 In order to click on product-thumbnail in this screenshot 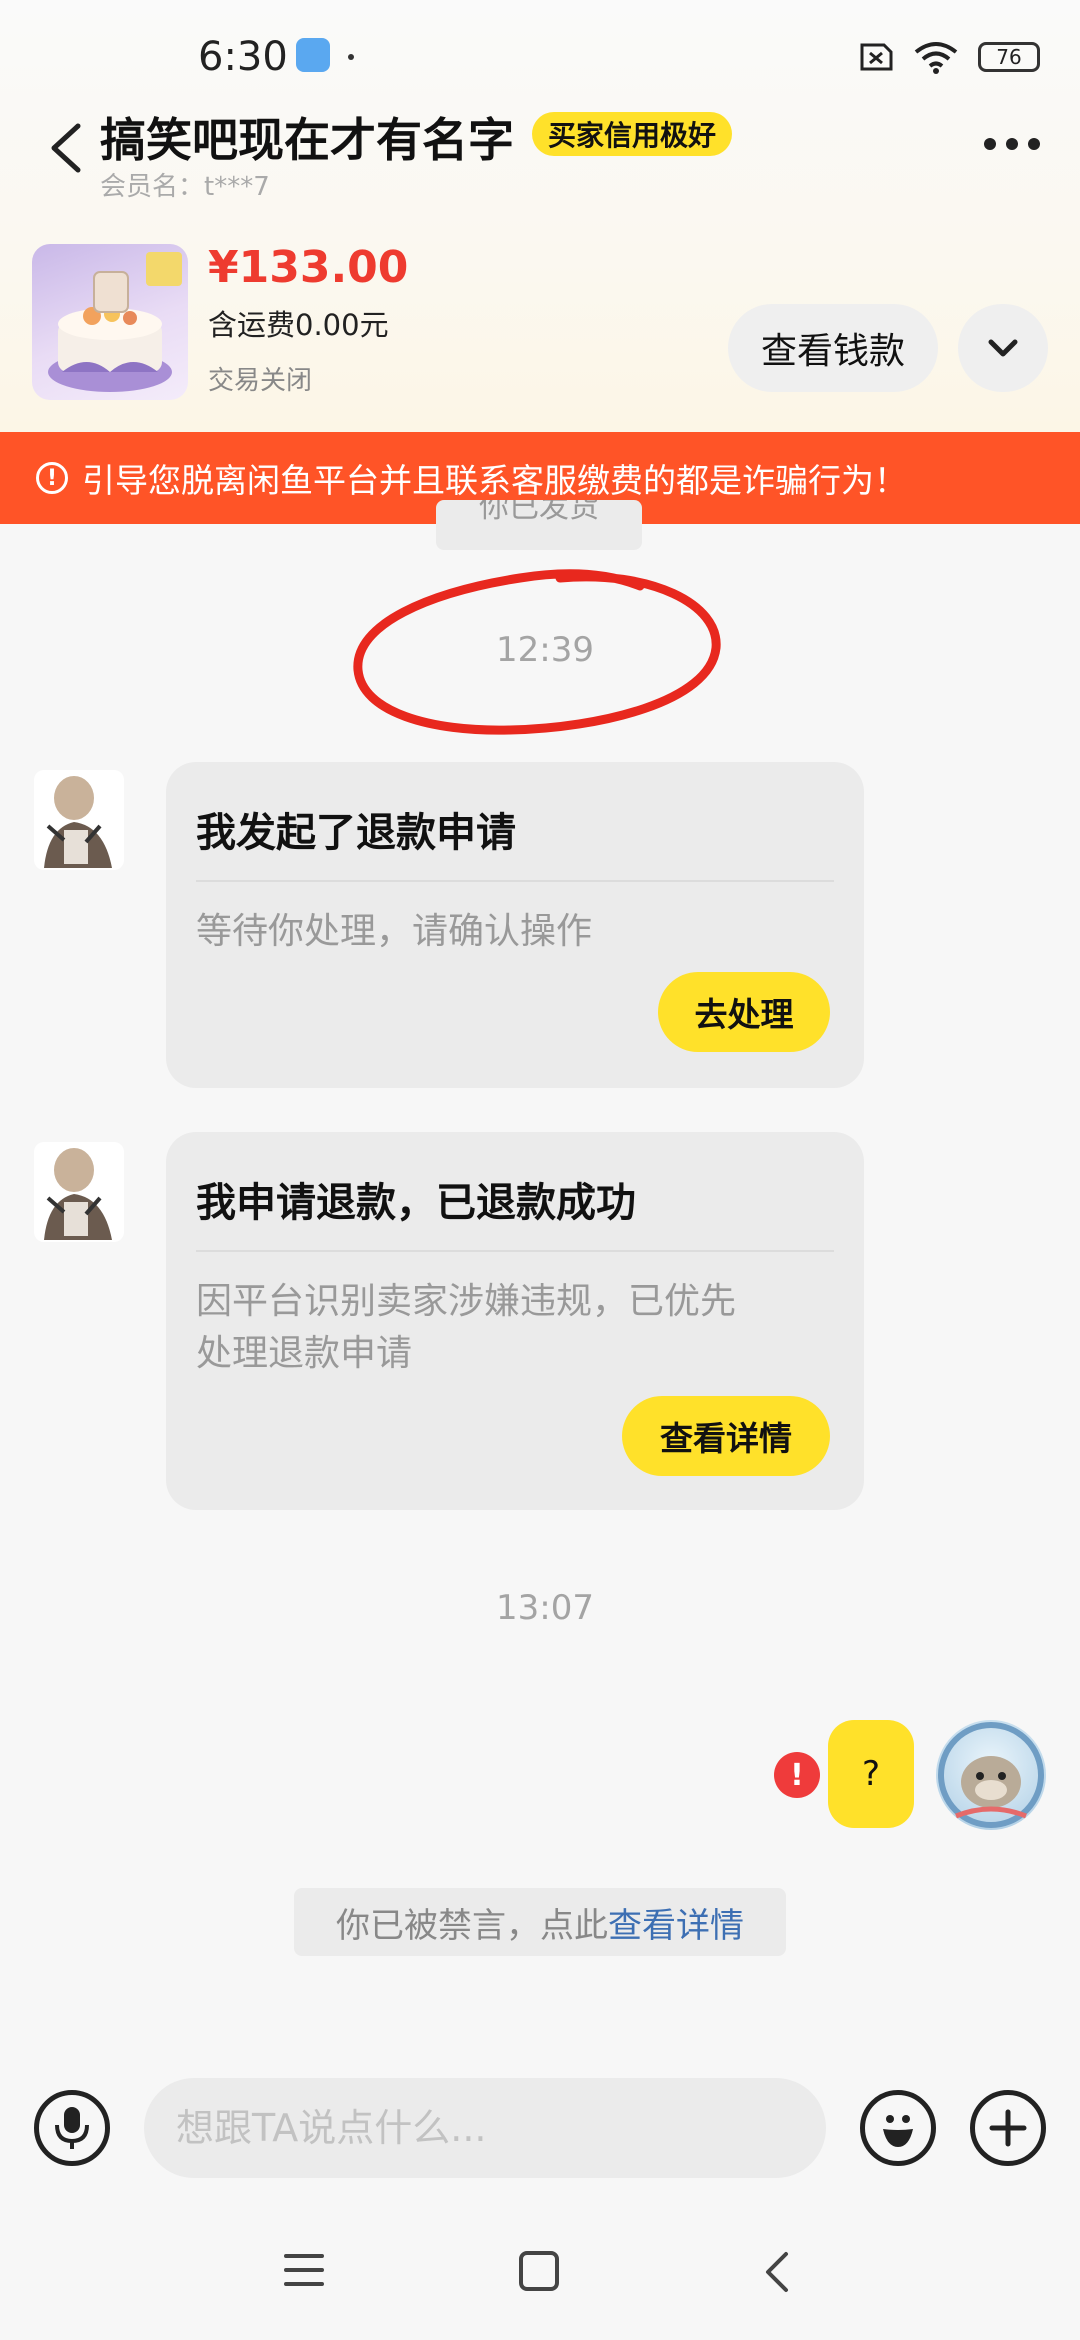, I will do `click(110, 322)`.